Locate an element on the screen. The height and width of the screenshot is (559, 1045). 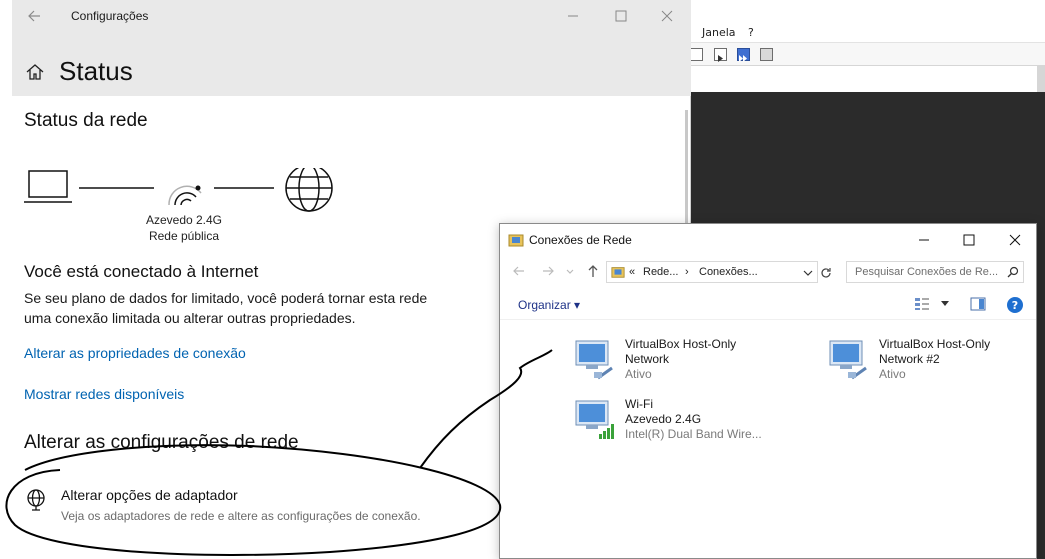
change-connection-properties-link: Alterar as propriedades de conexão is located at coordinates (135, 353).